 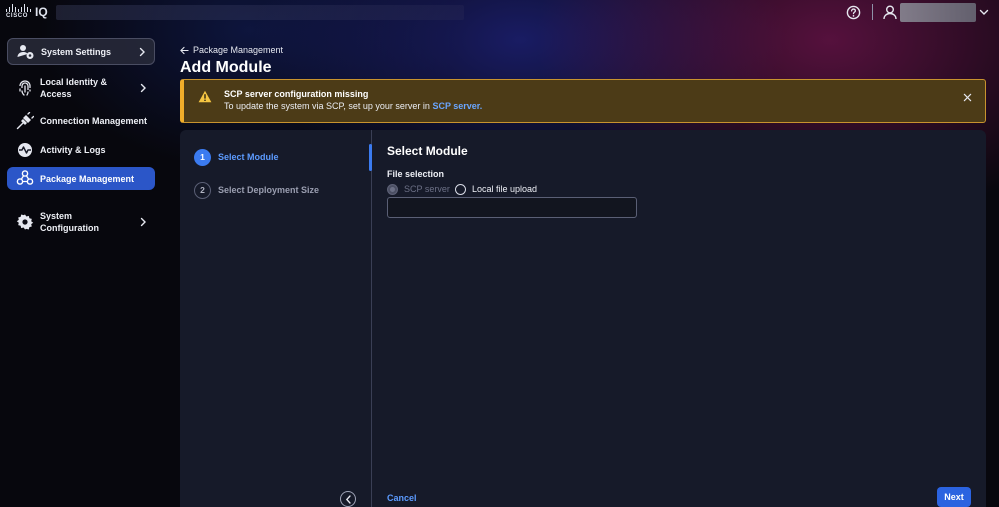 What do you see at coordinates (872, 12) in the screenshot?
I see `top-separator` at bounding box center [872, 12].